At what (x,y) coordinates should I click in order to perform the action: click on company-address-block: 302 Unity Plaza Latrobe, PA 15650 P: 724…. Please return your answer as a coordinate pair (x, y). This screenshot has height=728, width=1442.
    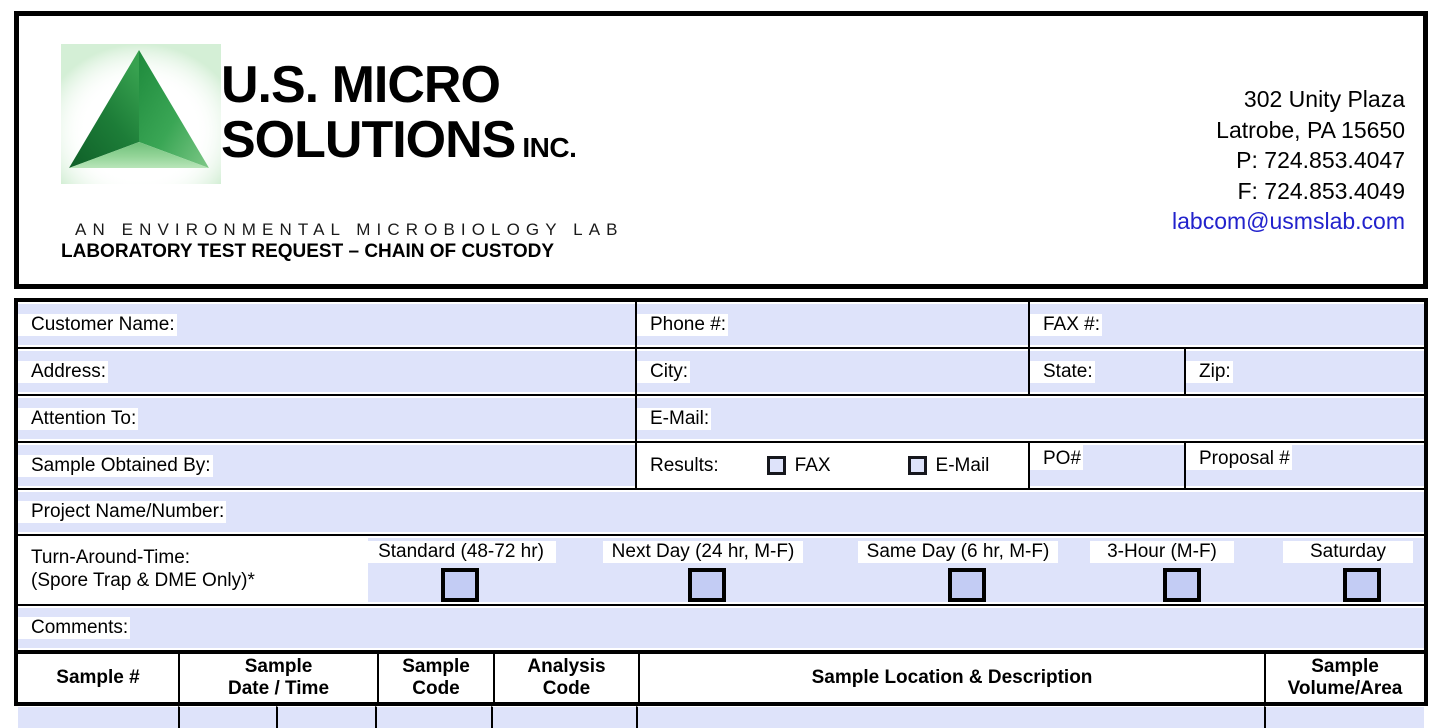
    Looking at the image, I should click on (1288, 160).